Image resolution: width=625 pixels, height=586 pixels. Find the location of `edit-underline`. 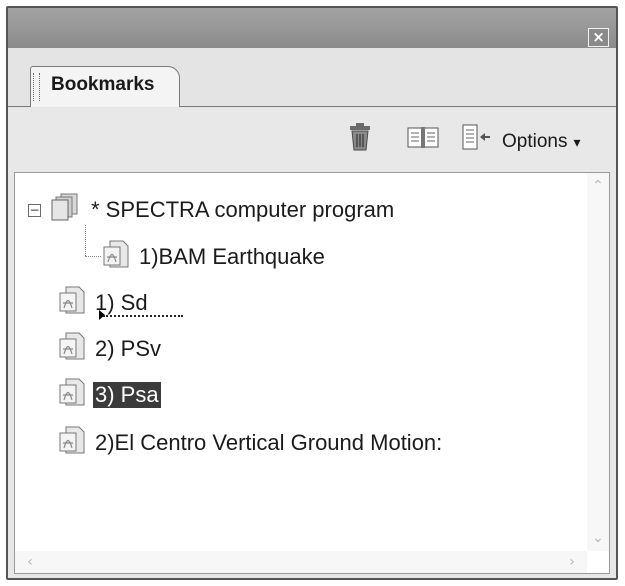

edit-underline is located at coordinates (143, 316).